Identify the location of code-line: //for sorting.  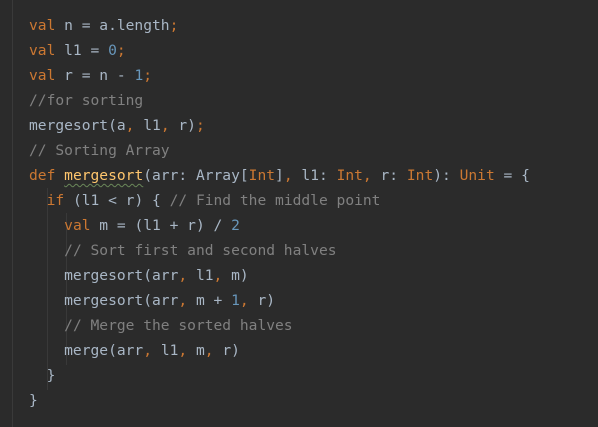
(279, 100).